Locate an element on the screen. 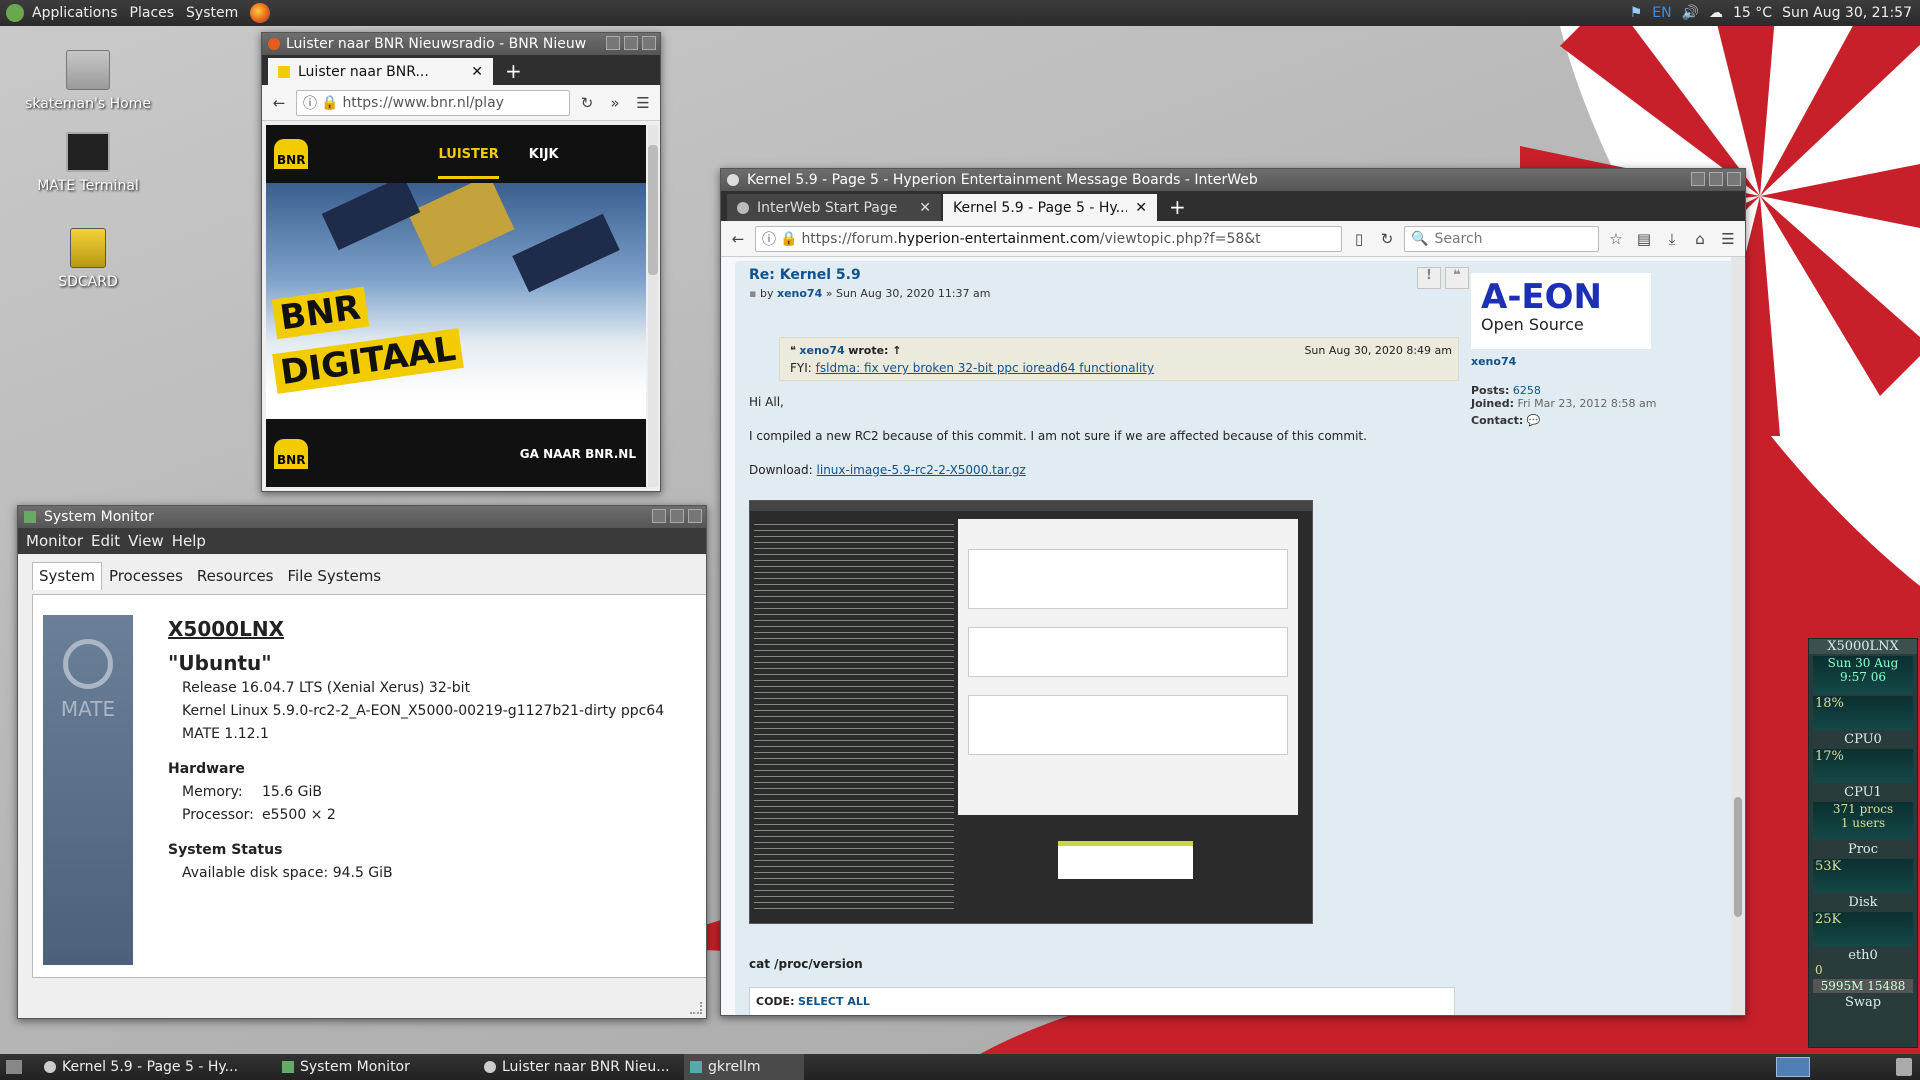  menu-view: View is located at coordinates (146, 541).